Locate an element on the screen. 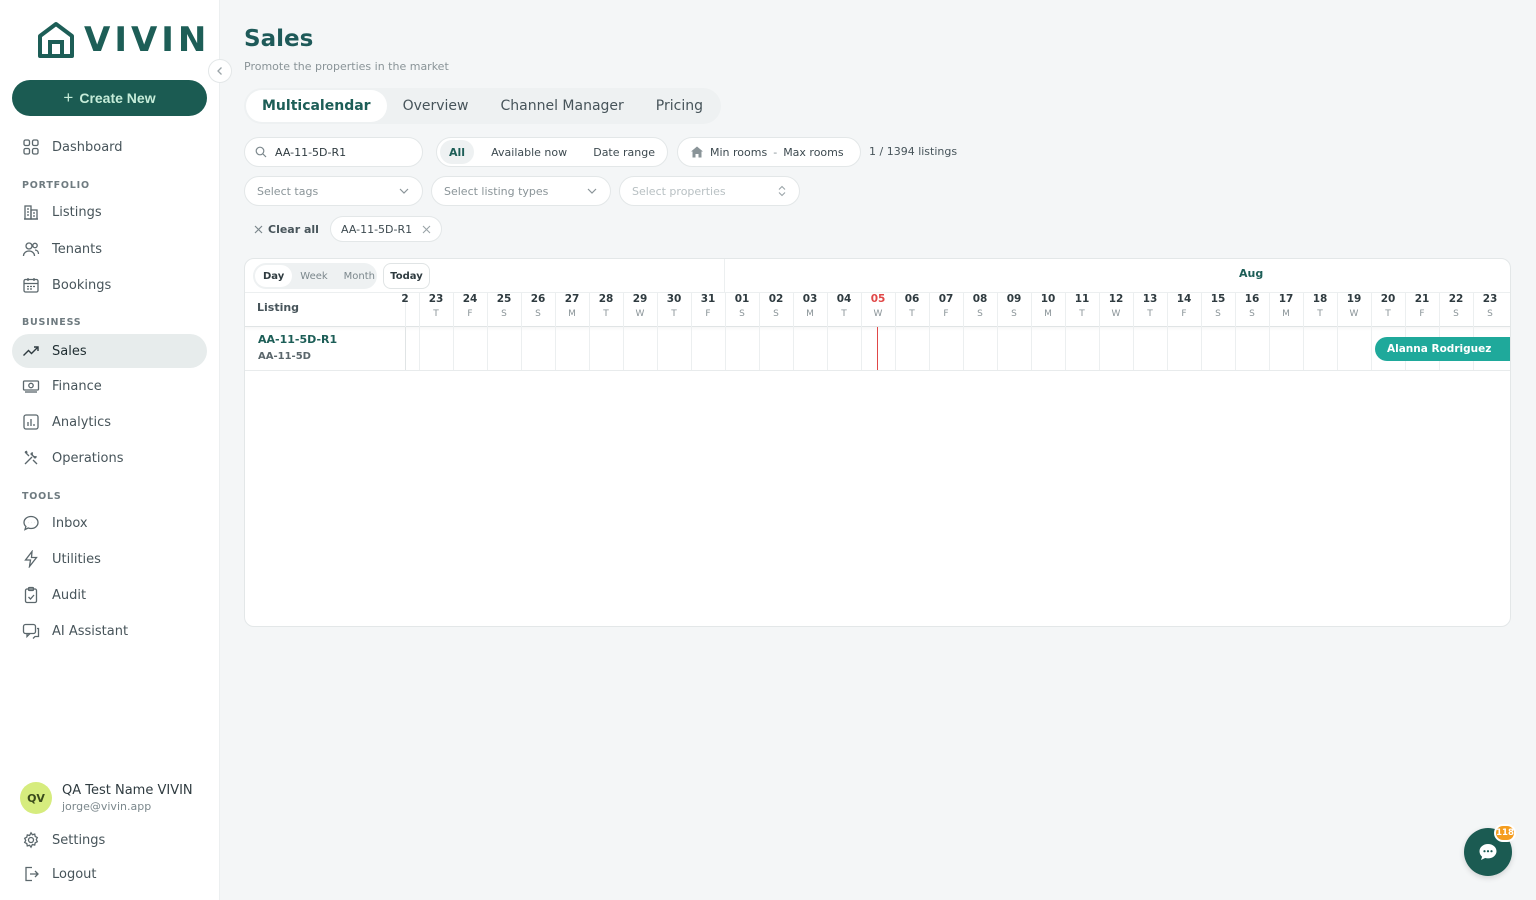 Image resolution: width=1536 pixels, height=900 pixels. clear-all-label: Clear all is located at coordinates (293, 229).